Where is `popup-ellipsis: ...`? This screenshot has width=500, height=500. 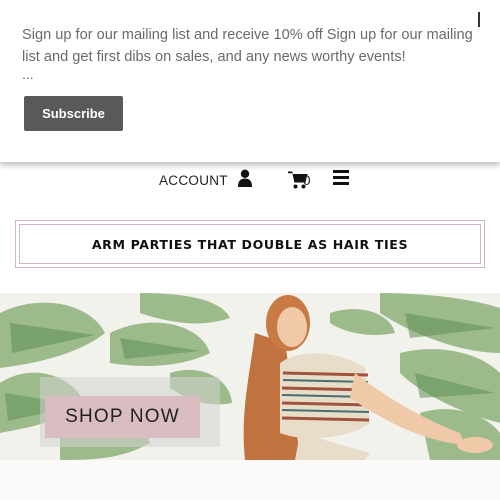 popup-ellipsis: ... is located at coordinates (28, 74).